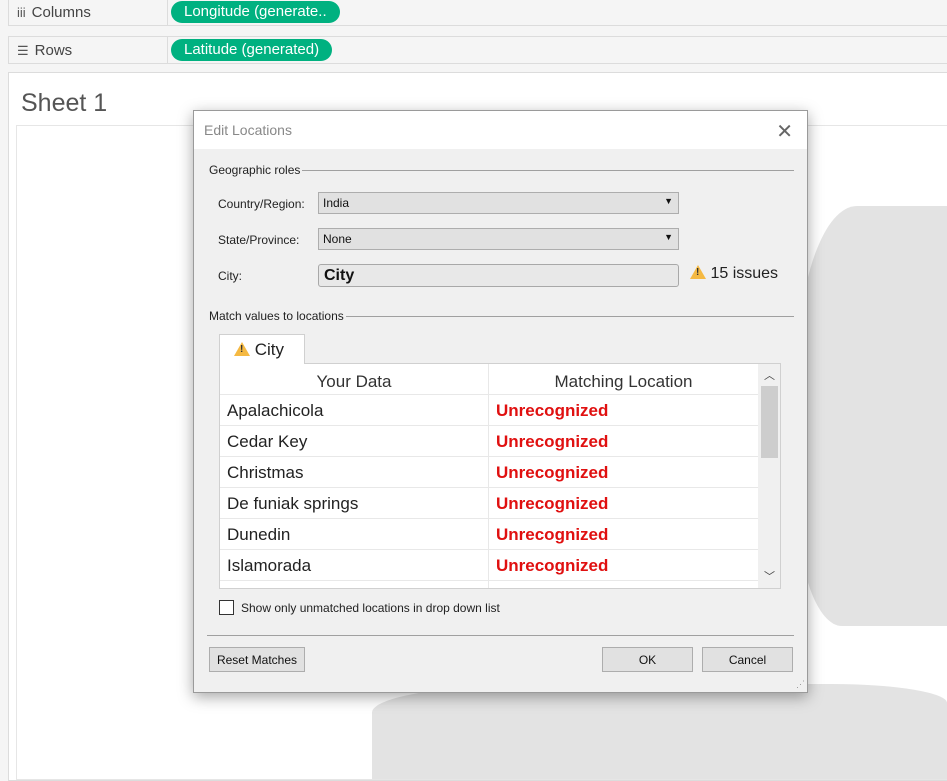 The image size is (947, 781). What do you see at coordinates (64, 103) in the screenshot?
I see `sheet-title: Sheet 1` at bounding box center [64, 103].